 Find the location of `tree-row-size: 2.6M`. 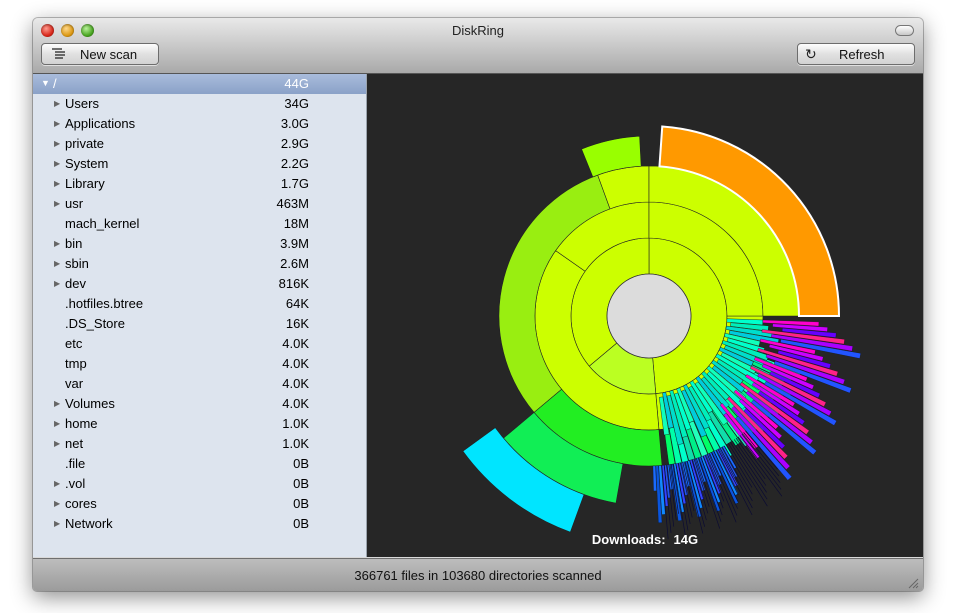

tree-row-size: 2.6M is located at coordinates (294, 263).